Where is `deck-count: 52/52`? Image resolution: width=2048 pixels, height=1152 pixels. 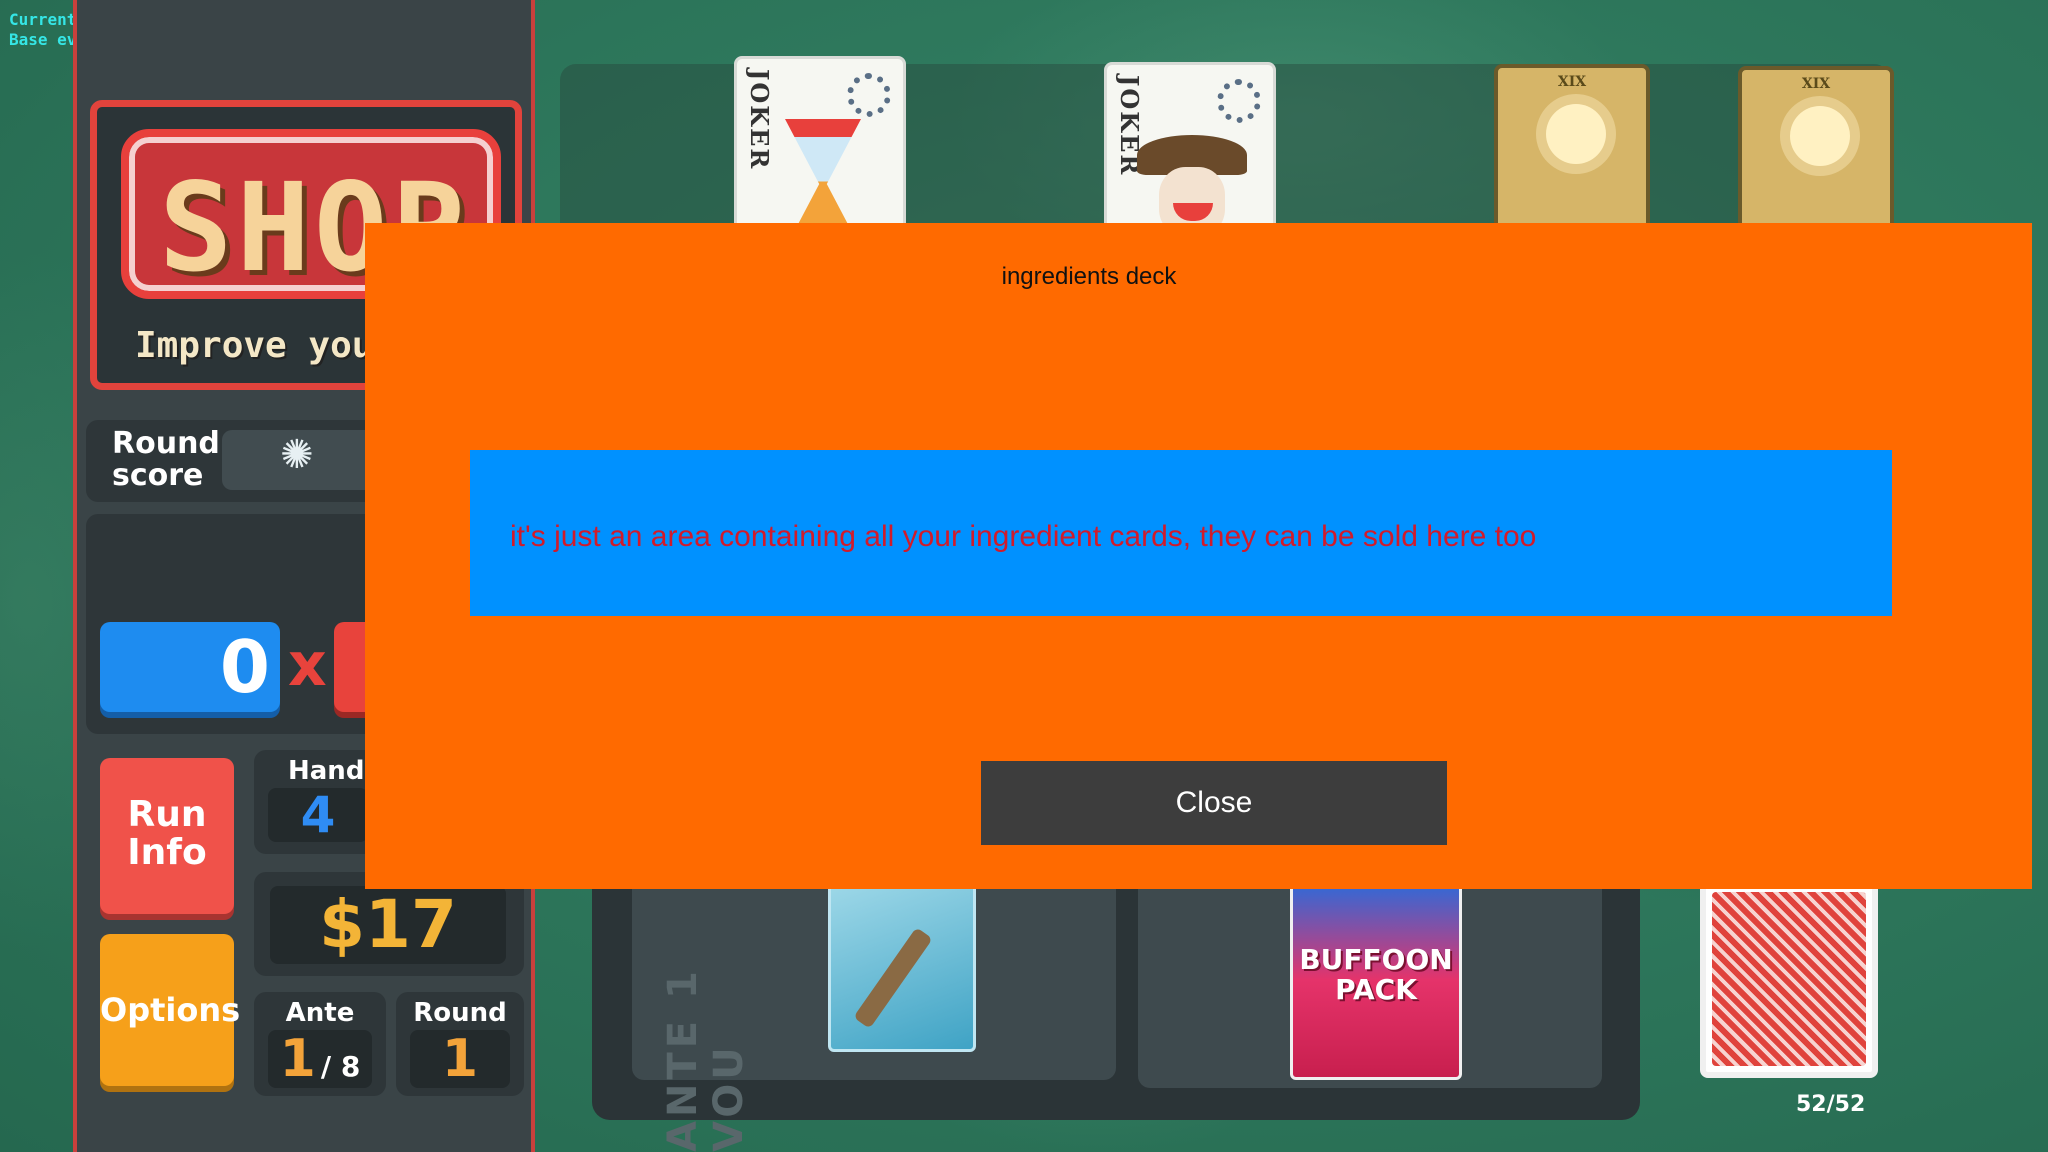 deck-count: 52/52 is located at coordinates (1831, 1104).